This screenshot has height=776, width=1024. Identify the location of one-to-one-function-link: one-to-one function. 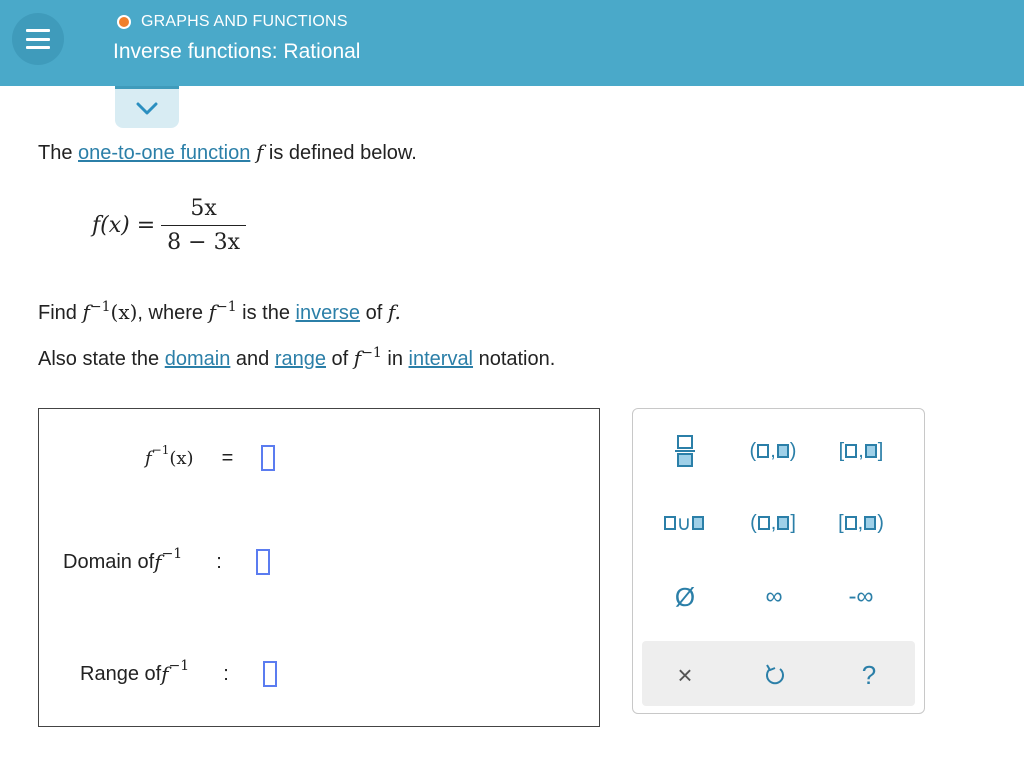
(164, 153).